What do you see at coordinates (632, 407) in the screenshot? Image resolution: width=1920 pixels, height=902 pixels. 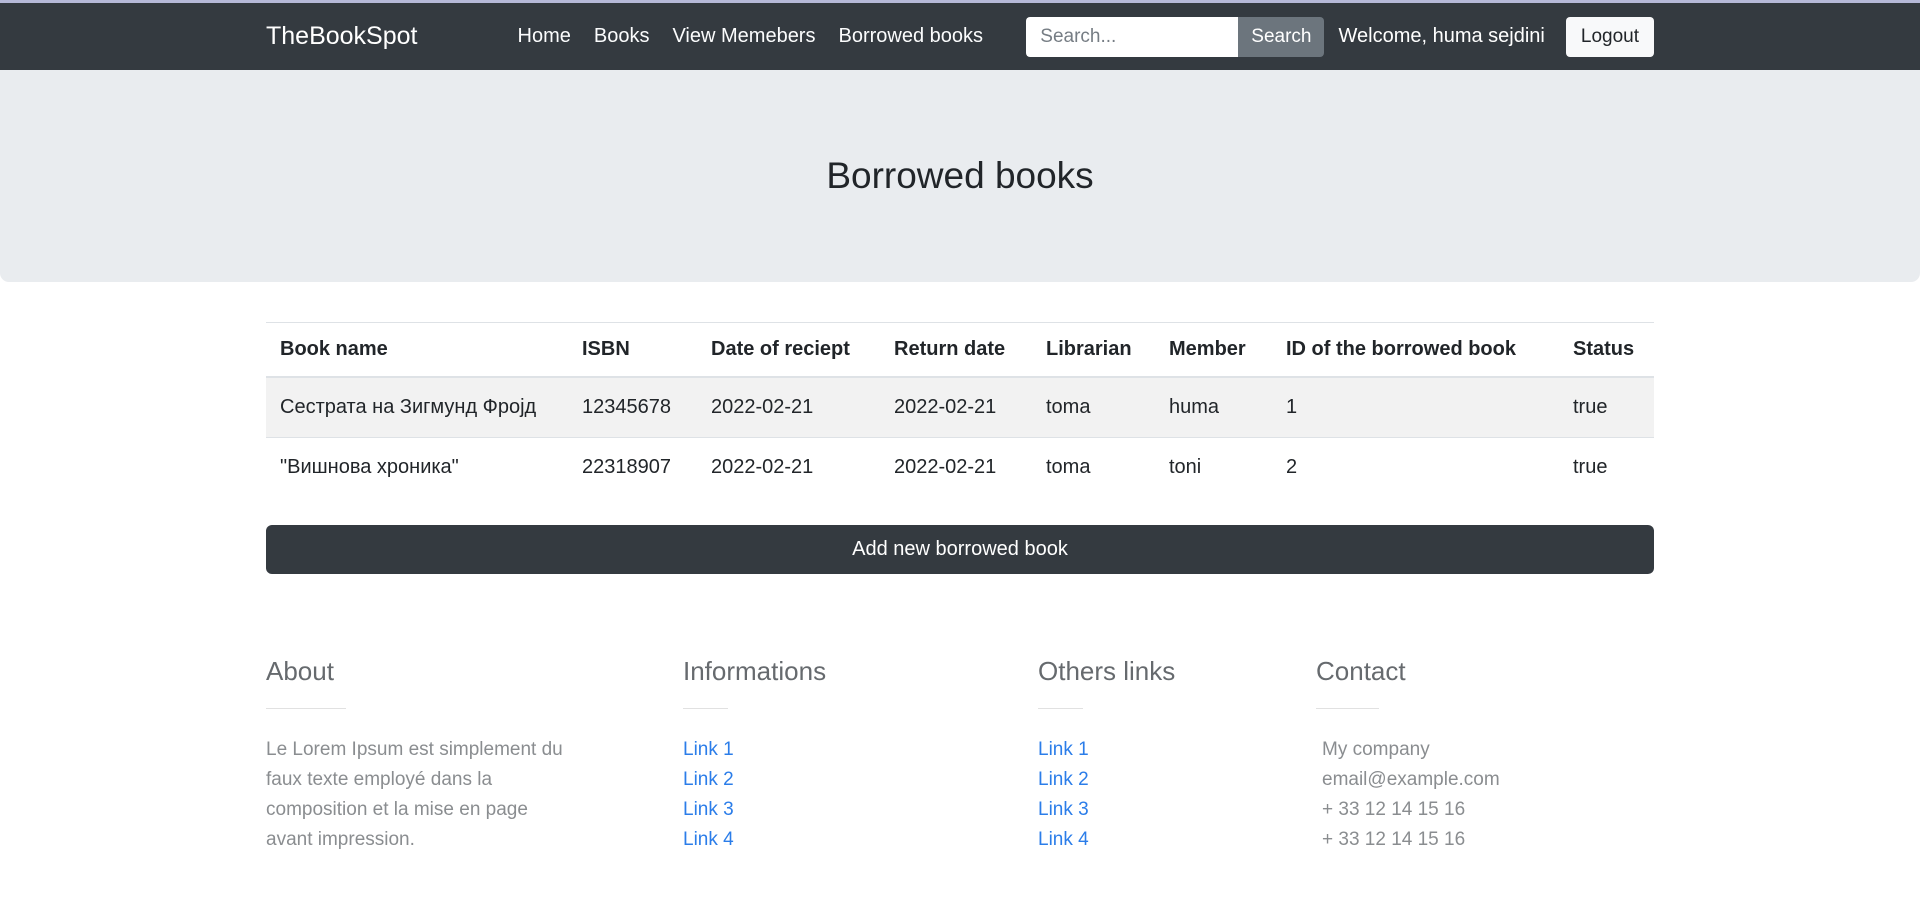 I see `cell-isbn: 12345678` at bounding box center [632, 407].